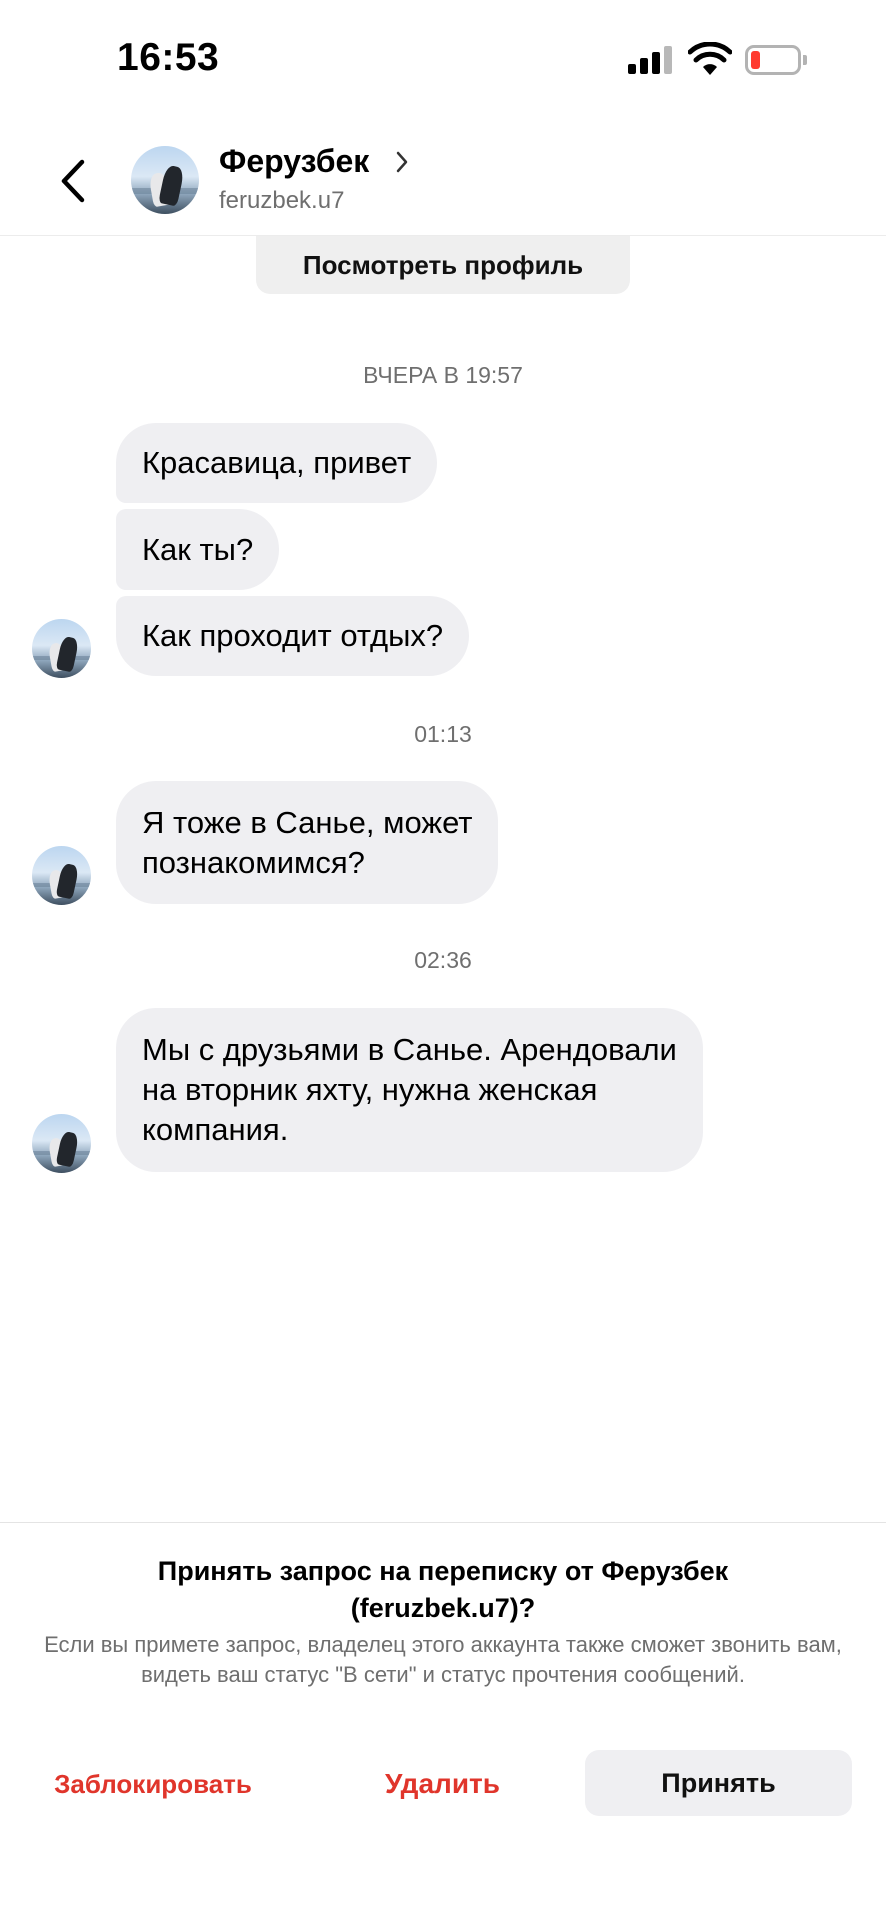 This screenshot has width=886, height=1920. Describe the element at coordinates (651, 60) in the screenshot. I see `cellular-signal-icon` at that location.